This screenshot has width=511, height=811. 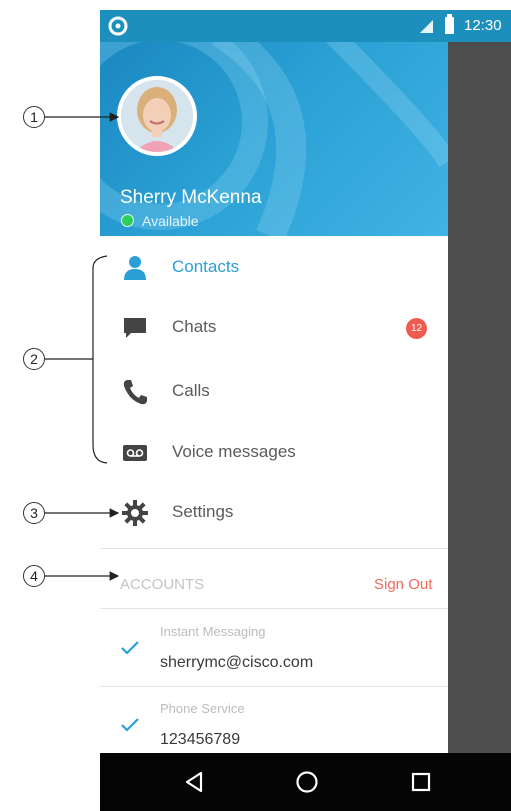 What do you see at coordinates (34, 513) in the screenshot?
I see `callout-3: 3` at bounding box center [34, 513].